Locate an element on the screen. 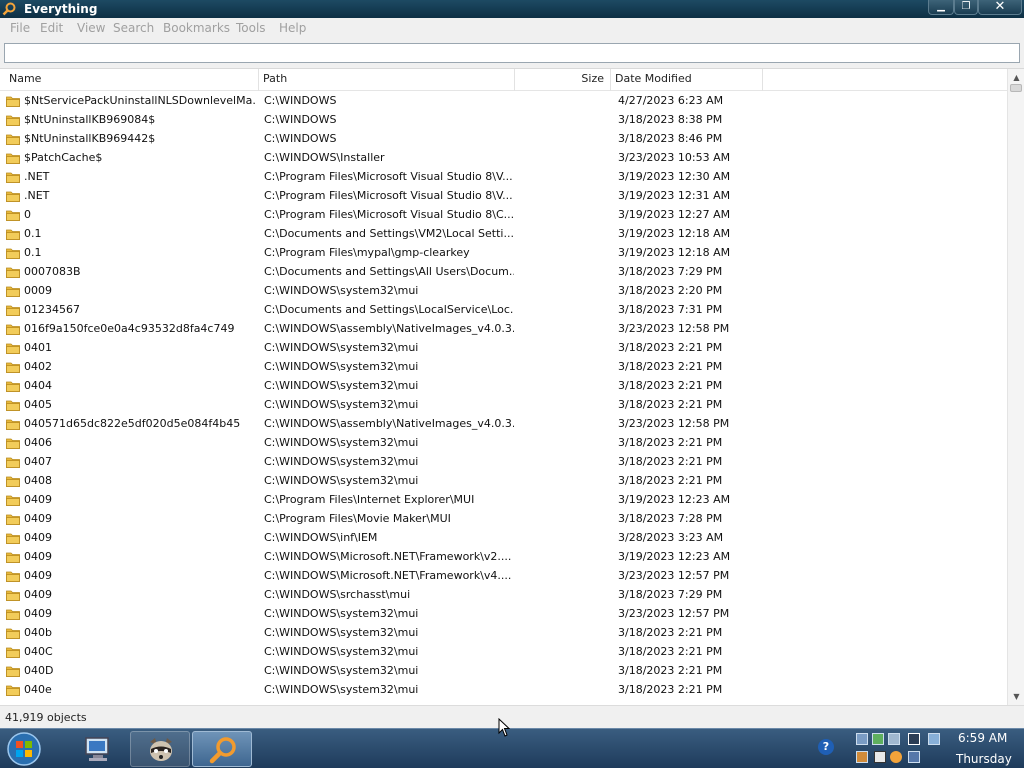 Image resolution: width=1024 pixels, height=768 pixels. menu-bookmarks: Bookmarks is located at coordinates (196, 28).